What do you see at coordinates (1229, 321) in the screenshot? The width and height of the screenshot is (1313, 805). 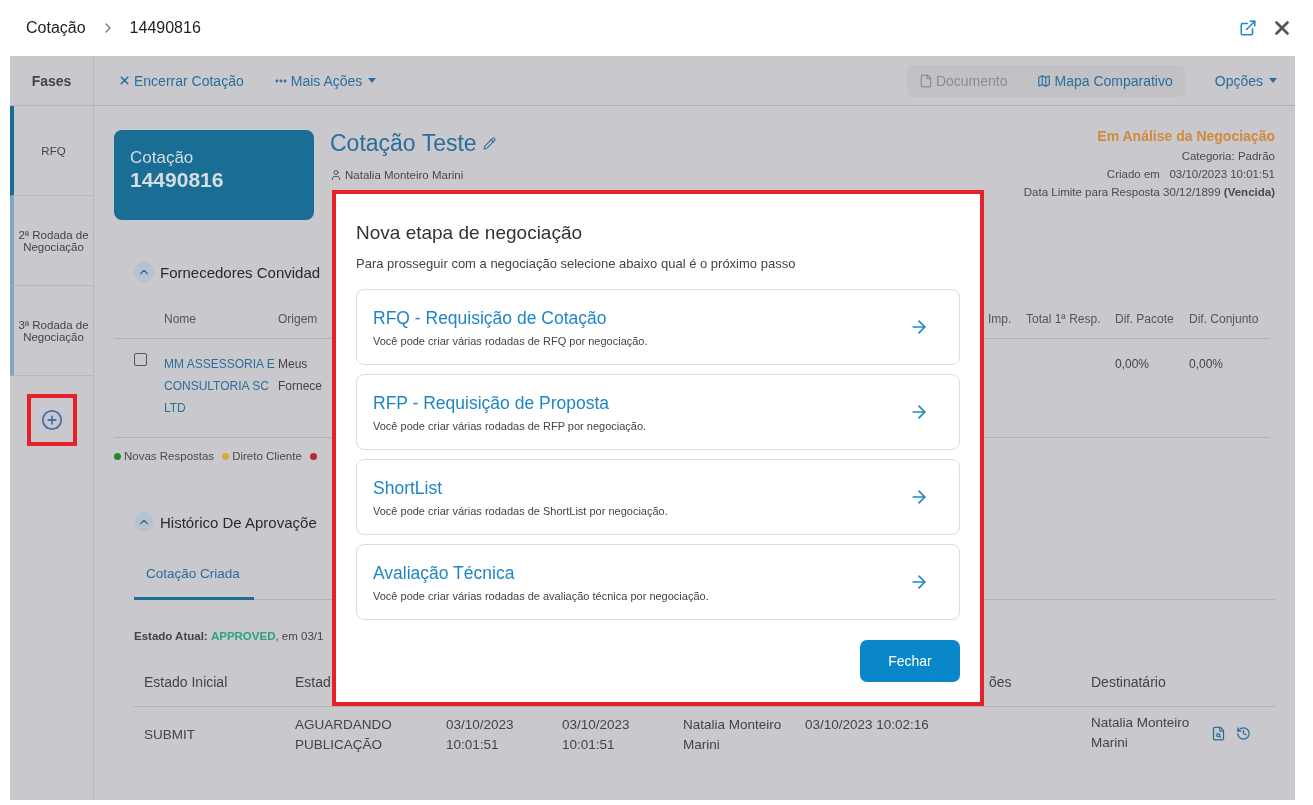 I see `column-header: Dif. Conjunto` at bounding box center [1229, 321].